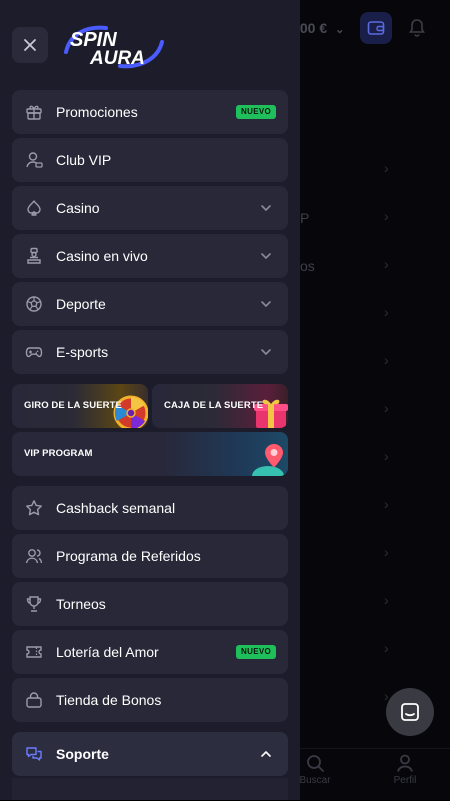 The width and height of the screenshot is (450, 801). Describe the element at coordinates (34, 604) in the screenshot. I see `trophy-icon` at that location.